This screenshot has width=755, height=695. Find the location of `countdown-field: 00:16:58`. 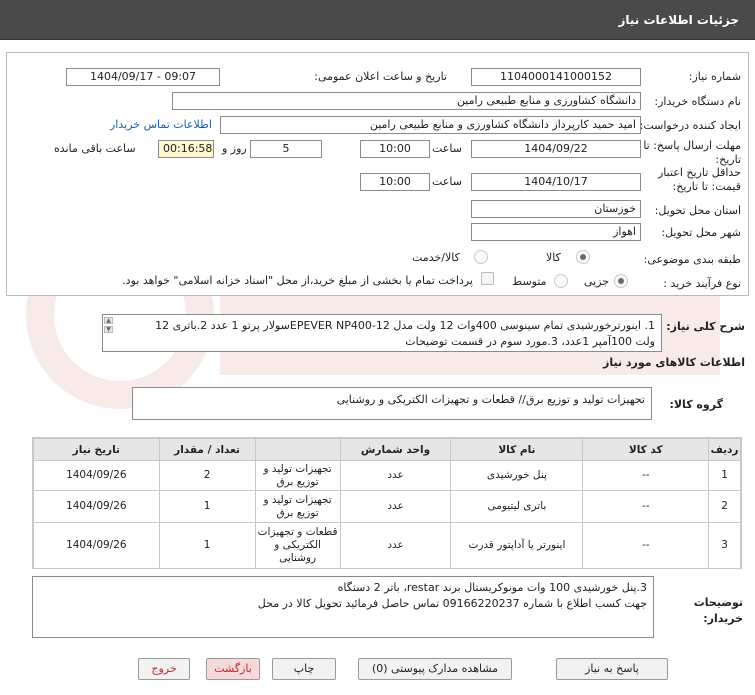

countdown-field: 00:16:58 is located at coordinates (186, 149).